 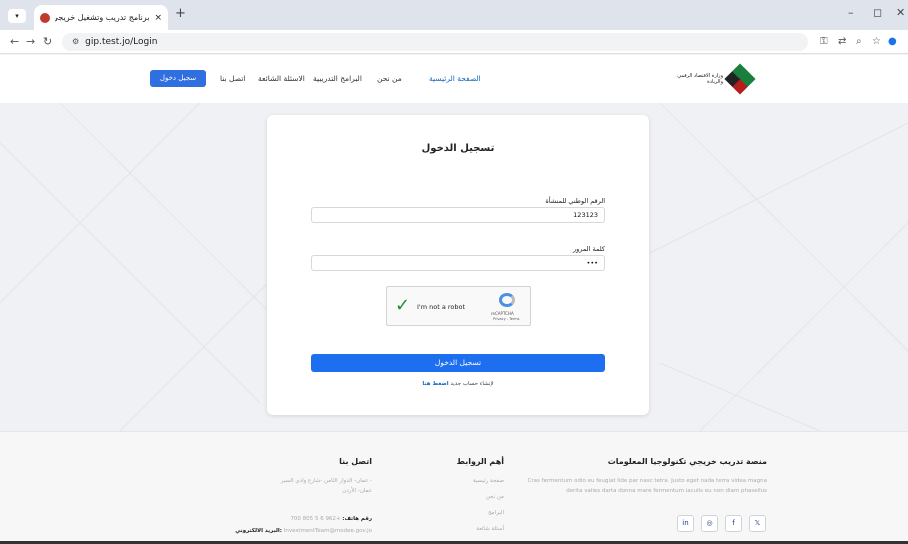 I want to click on new-tab-button: +, so click(x=180, y=13).